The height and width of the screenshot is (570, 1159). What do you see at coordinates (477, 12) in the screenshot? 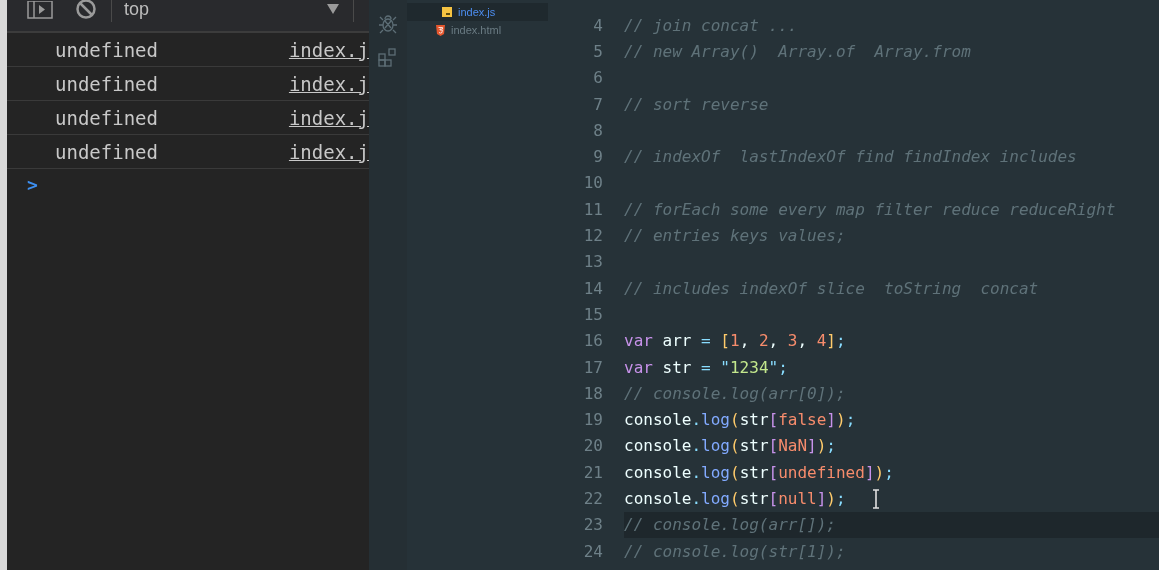
I see `file-tree-item: index.js` at bounding box center [477, 12].